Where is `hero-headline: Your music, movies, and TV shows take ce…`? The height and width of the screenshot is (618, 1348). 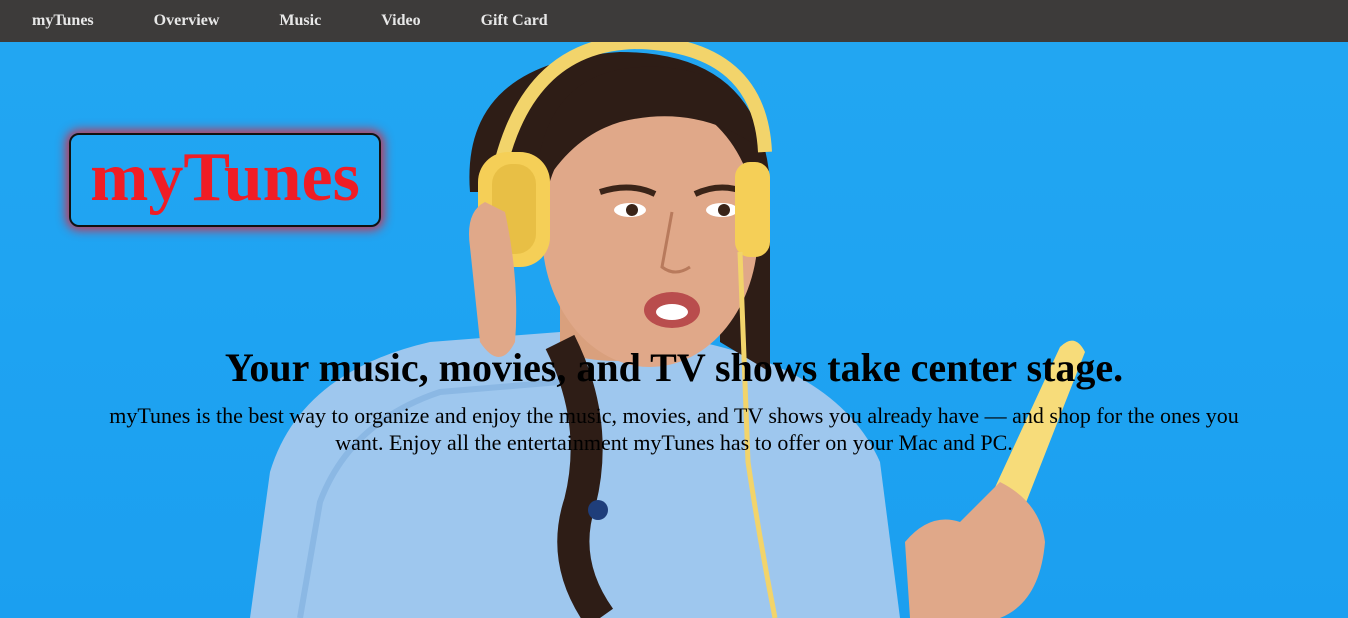
hero-headline: Your music, movies, and TV shows take ce… is located at coordinates (674, 367).